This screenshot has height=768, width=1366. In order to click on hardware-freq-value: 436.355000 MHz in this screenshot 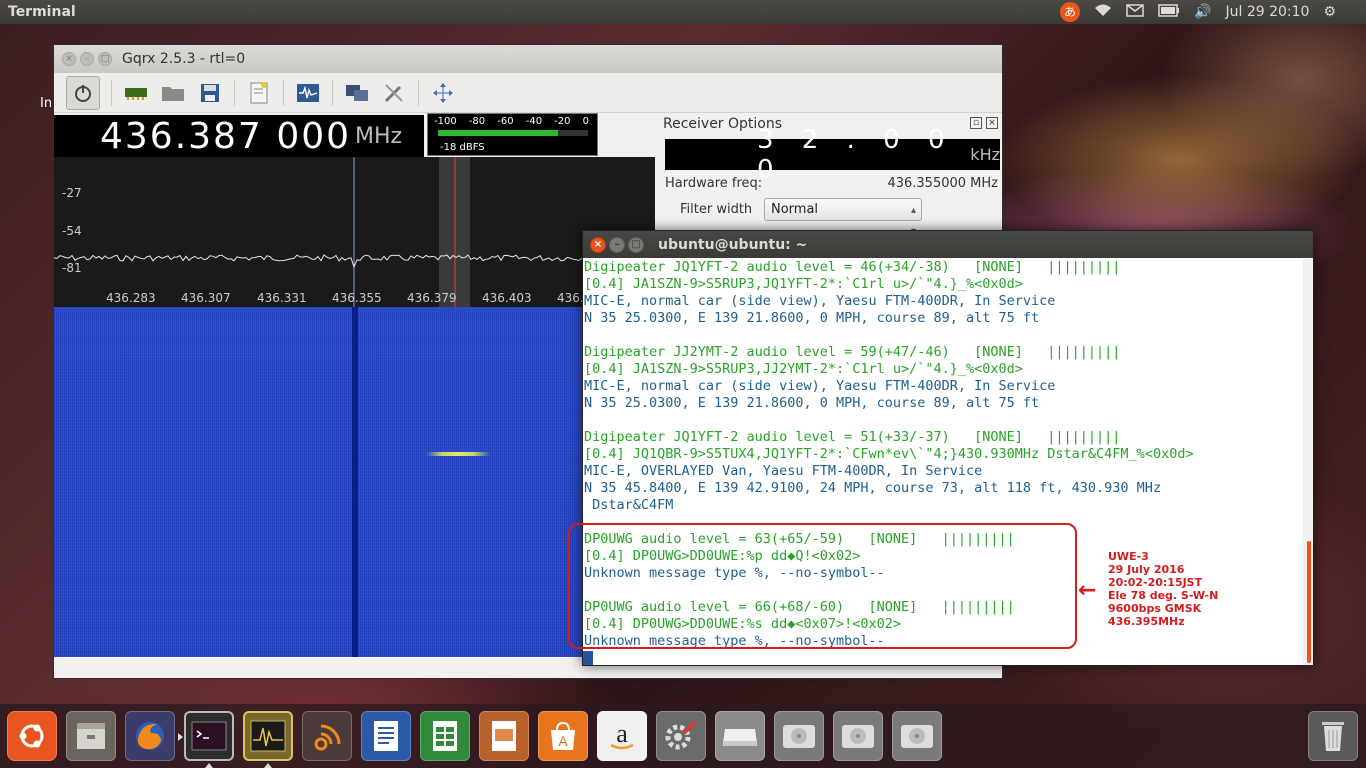, I will do `click(942, 183)`.